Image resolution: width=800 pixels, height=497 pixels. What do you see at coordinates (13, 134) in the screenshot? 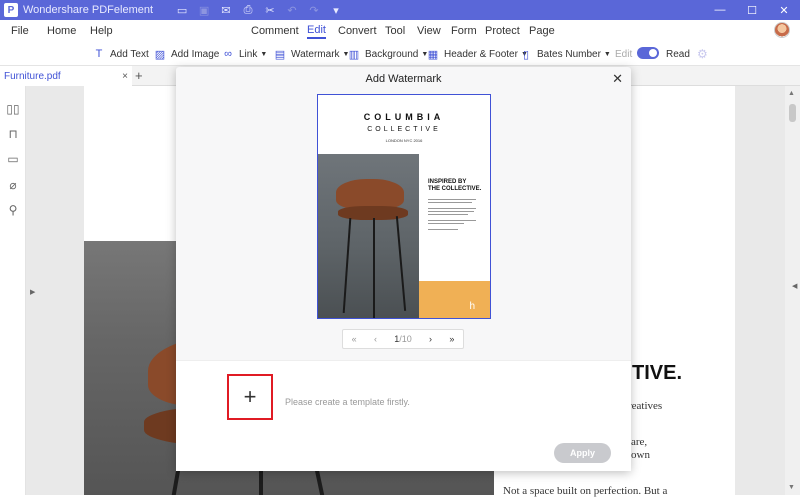
I see `bookmark-icon: ⊓` at bounding box center [13, 134].